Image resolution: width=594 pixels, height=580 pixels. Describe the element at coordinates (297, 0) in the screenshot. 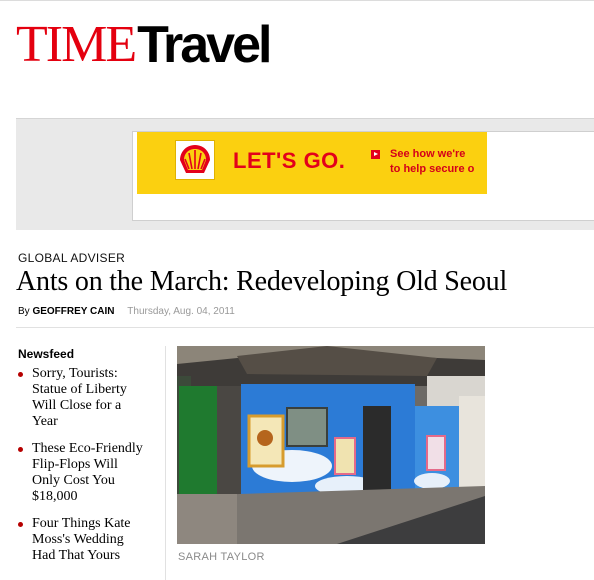

I see `top-rule` at that location.